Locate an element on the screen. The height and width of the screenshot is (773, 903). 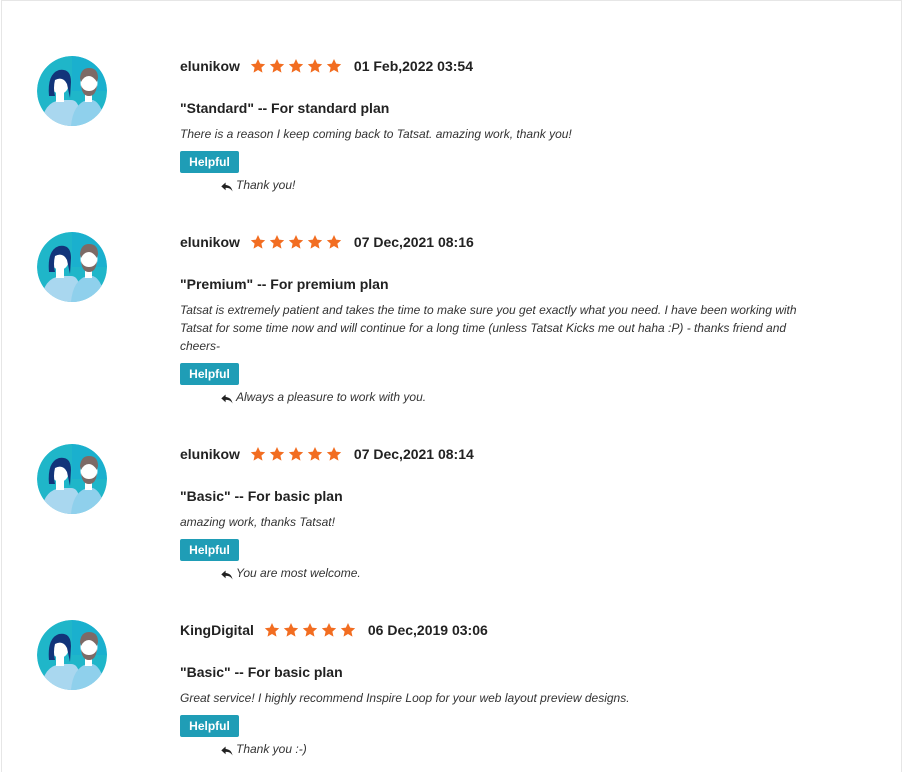
review-meta: KingDigital 06 Dec,2019 03:06 is located at coordinates (334, 630).